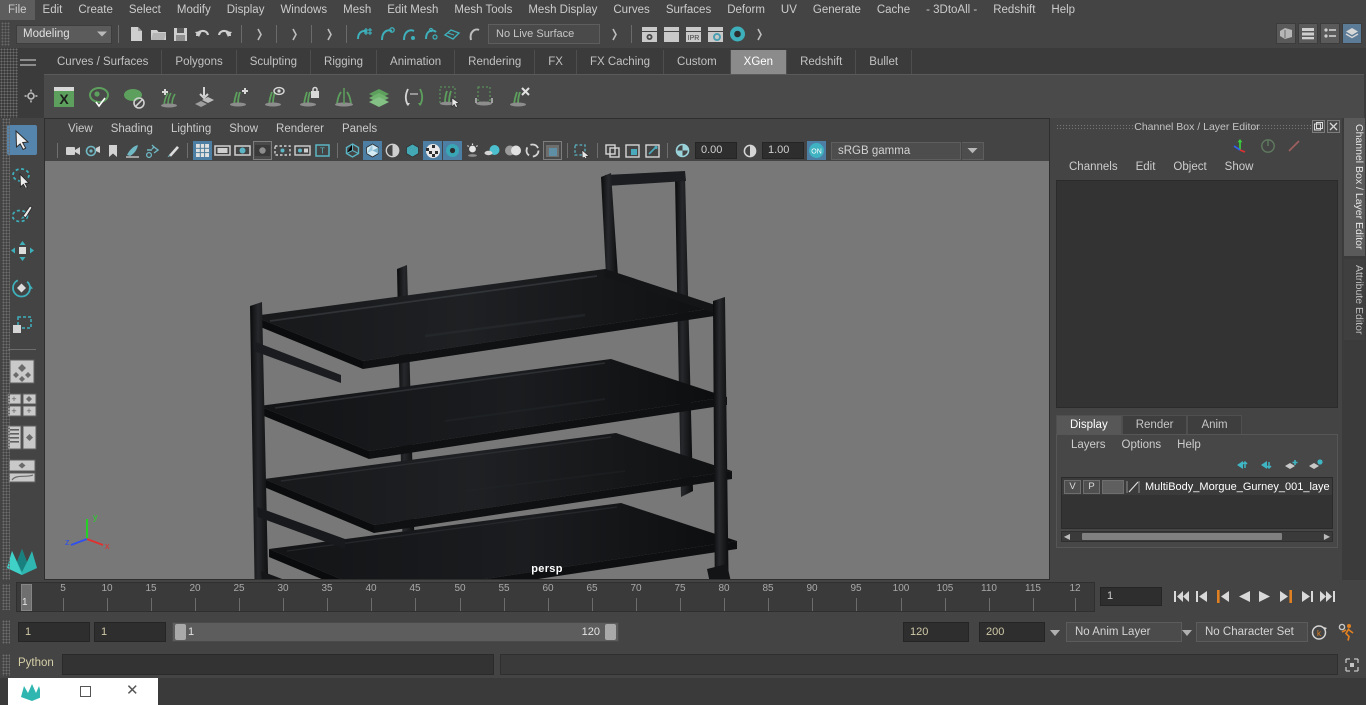 The image size is (1366, 705). I want to click on image-plane-icon, so click(132, 150).